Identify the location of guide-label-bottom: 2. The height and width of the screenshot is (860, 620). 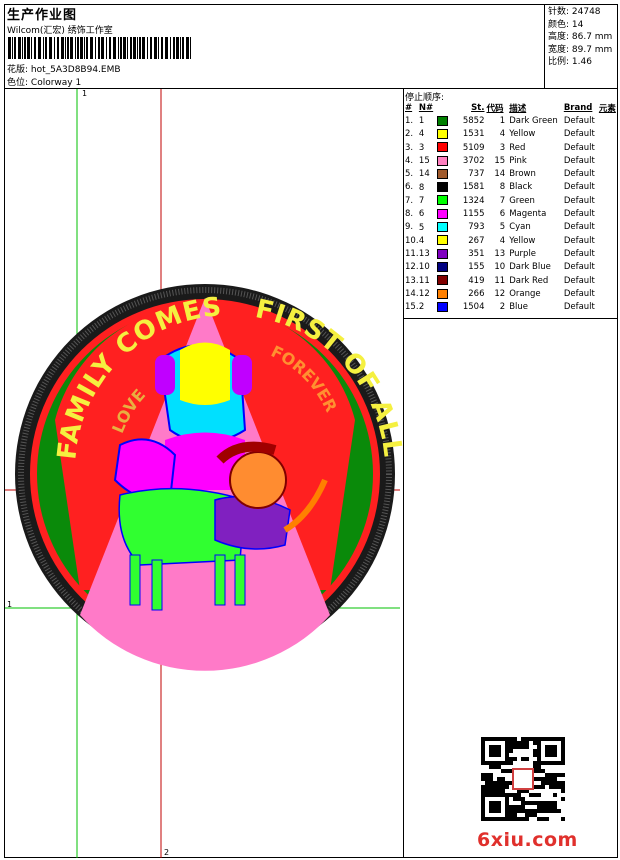
(167, 852).